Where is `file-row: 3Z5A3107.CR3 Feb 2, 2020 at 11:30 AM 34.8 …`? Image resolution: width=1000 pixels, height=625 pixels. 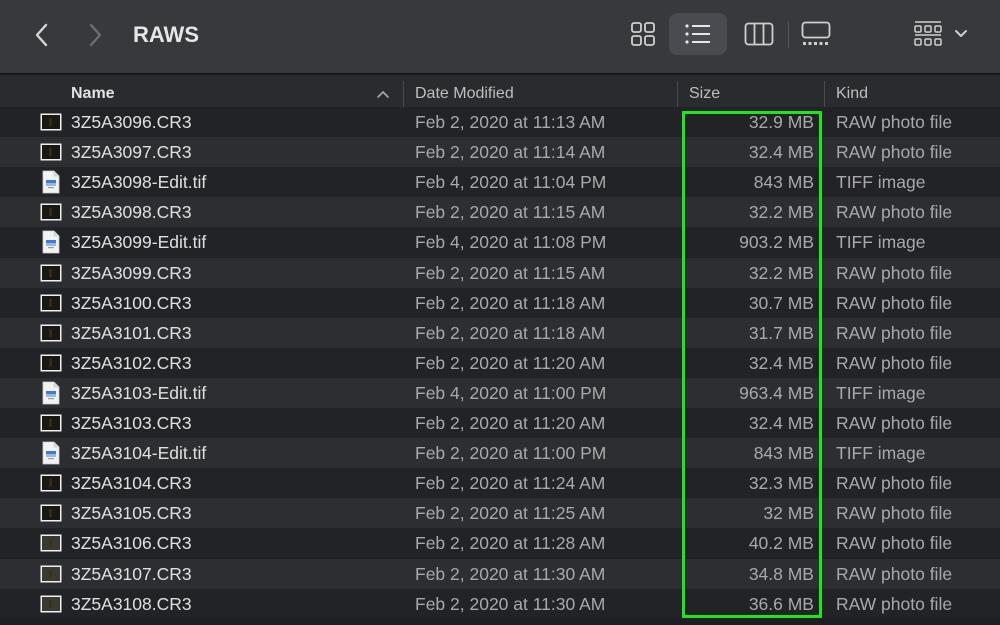 file-row: 3Z5A3107.CR3 Feb 2, 2020 at 11:30 AM 34.8 … is located at coordinates (500, 573).